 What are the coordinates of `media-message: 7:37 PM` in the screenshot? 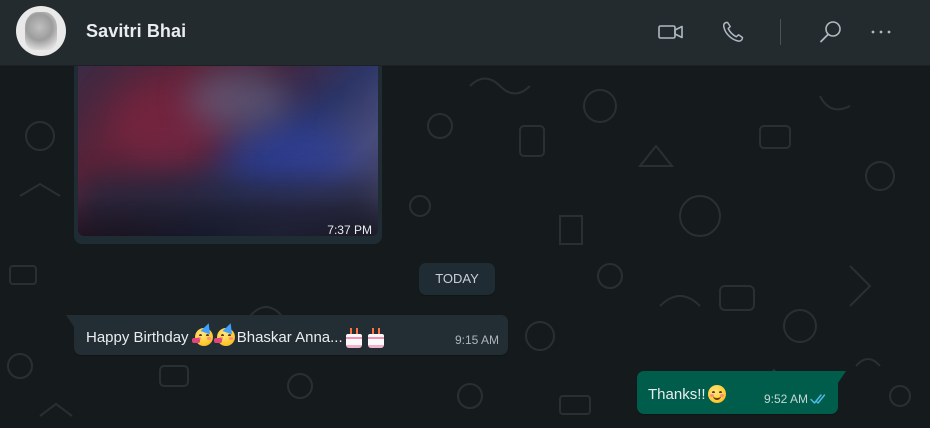 It's located at (228, 155).